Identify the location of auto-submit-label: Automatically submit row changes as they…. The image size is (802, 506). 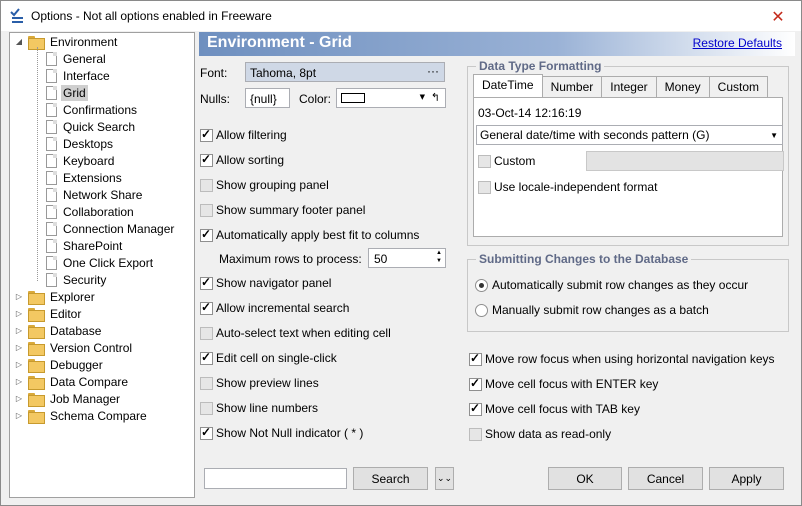
(620, 285).